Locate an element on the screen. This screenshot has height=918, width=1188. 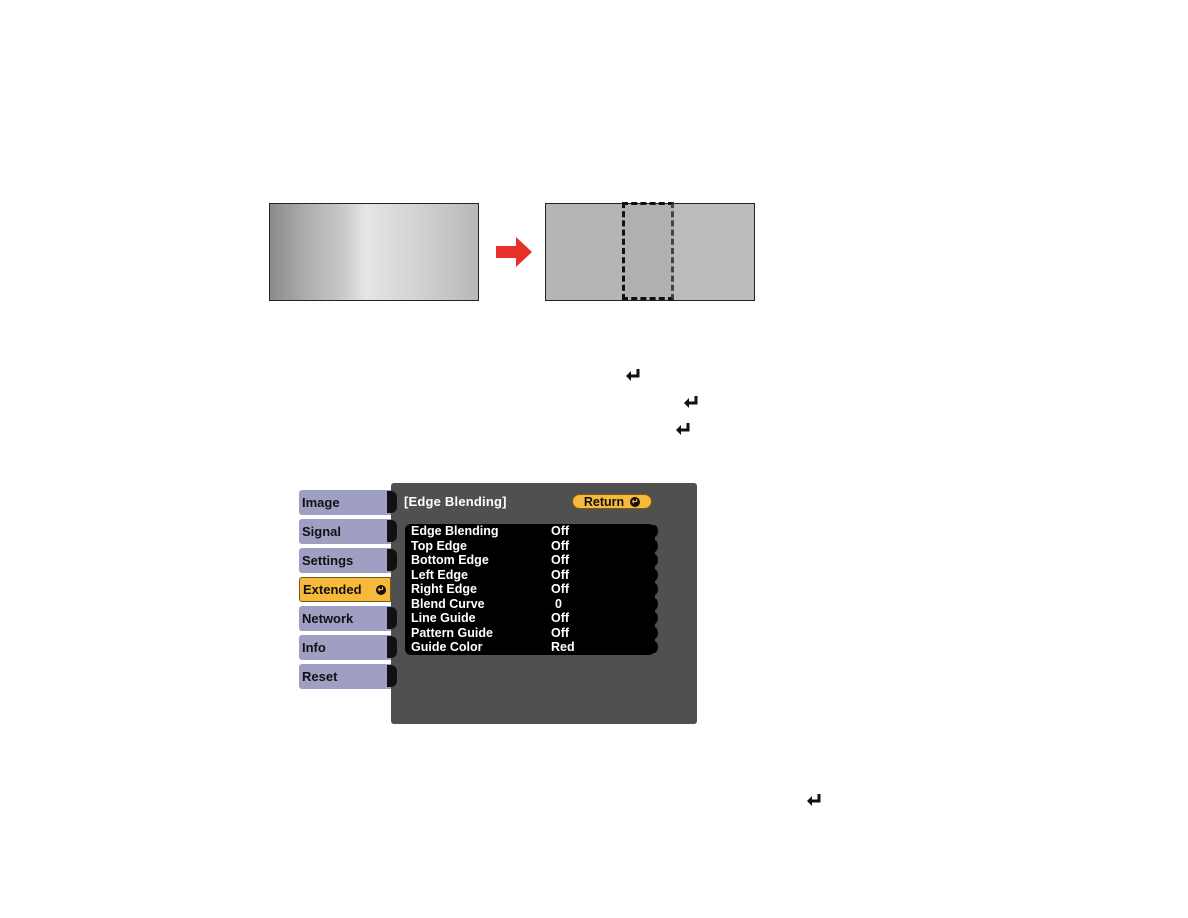
setting-row-guide-color: Guide Color Red is located at coordinates (531, 647).